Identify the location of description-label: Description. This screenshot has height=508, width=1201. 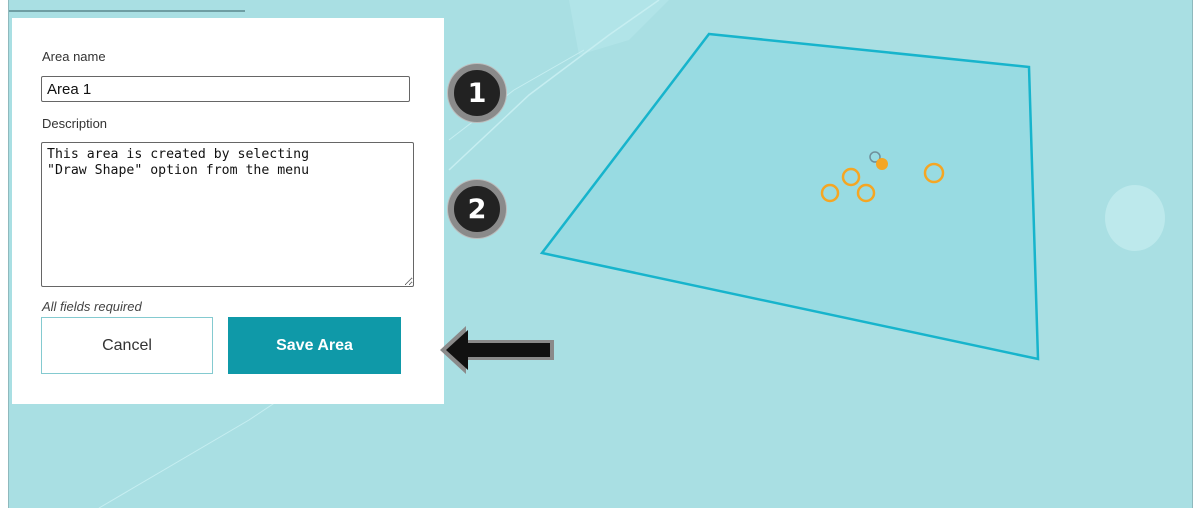
(75, 123).